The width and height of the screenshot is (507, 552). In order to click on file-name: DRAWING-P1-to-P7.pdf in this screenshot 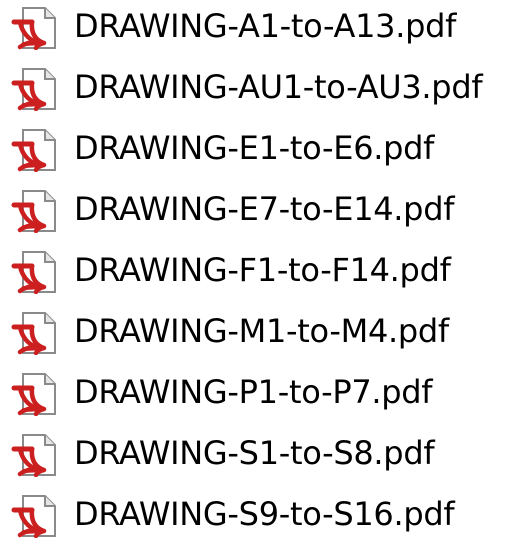, I will do `click(253, 392)`.